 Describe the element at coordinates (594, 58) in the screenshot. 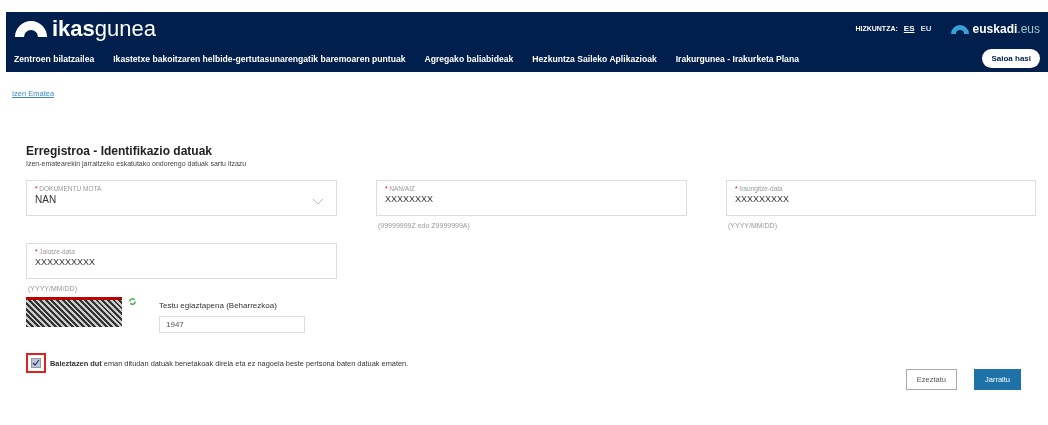

I see `nav-link: Hezkuntza Saileko Aplikazioak` at that location.